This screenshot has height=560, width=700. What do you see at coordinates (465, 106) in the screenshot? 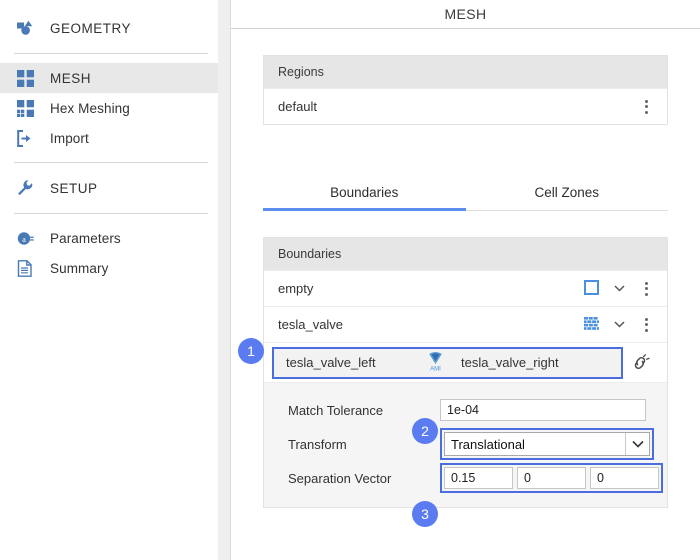
I see `table-row: default` at bounding box center [465, 106].